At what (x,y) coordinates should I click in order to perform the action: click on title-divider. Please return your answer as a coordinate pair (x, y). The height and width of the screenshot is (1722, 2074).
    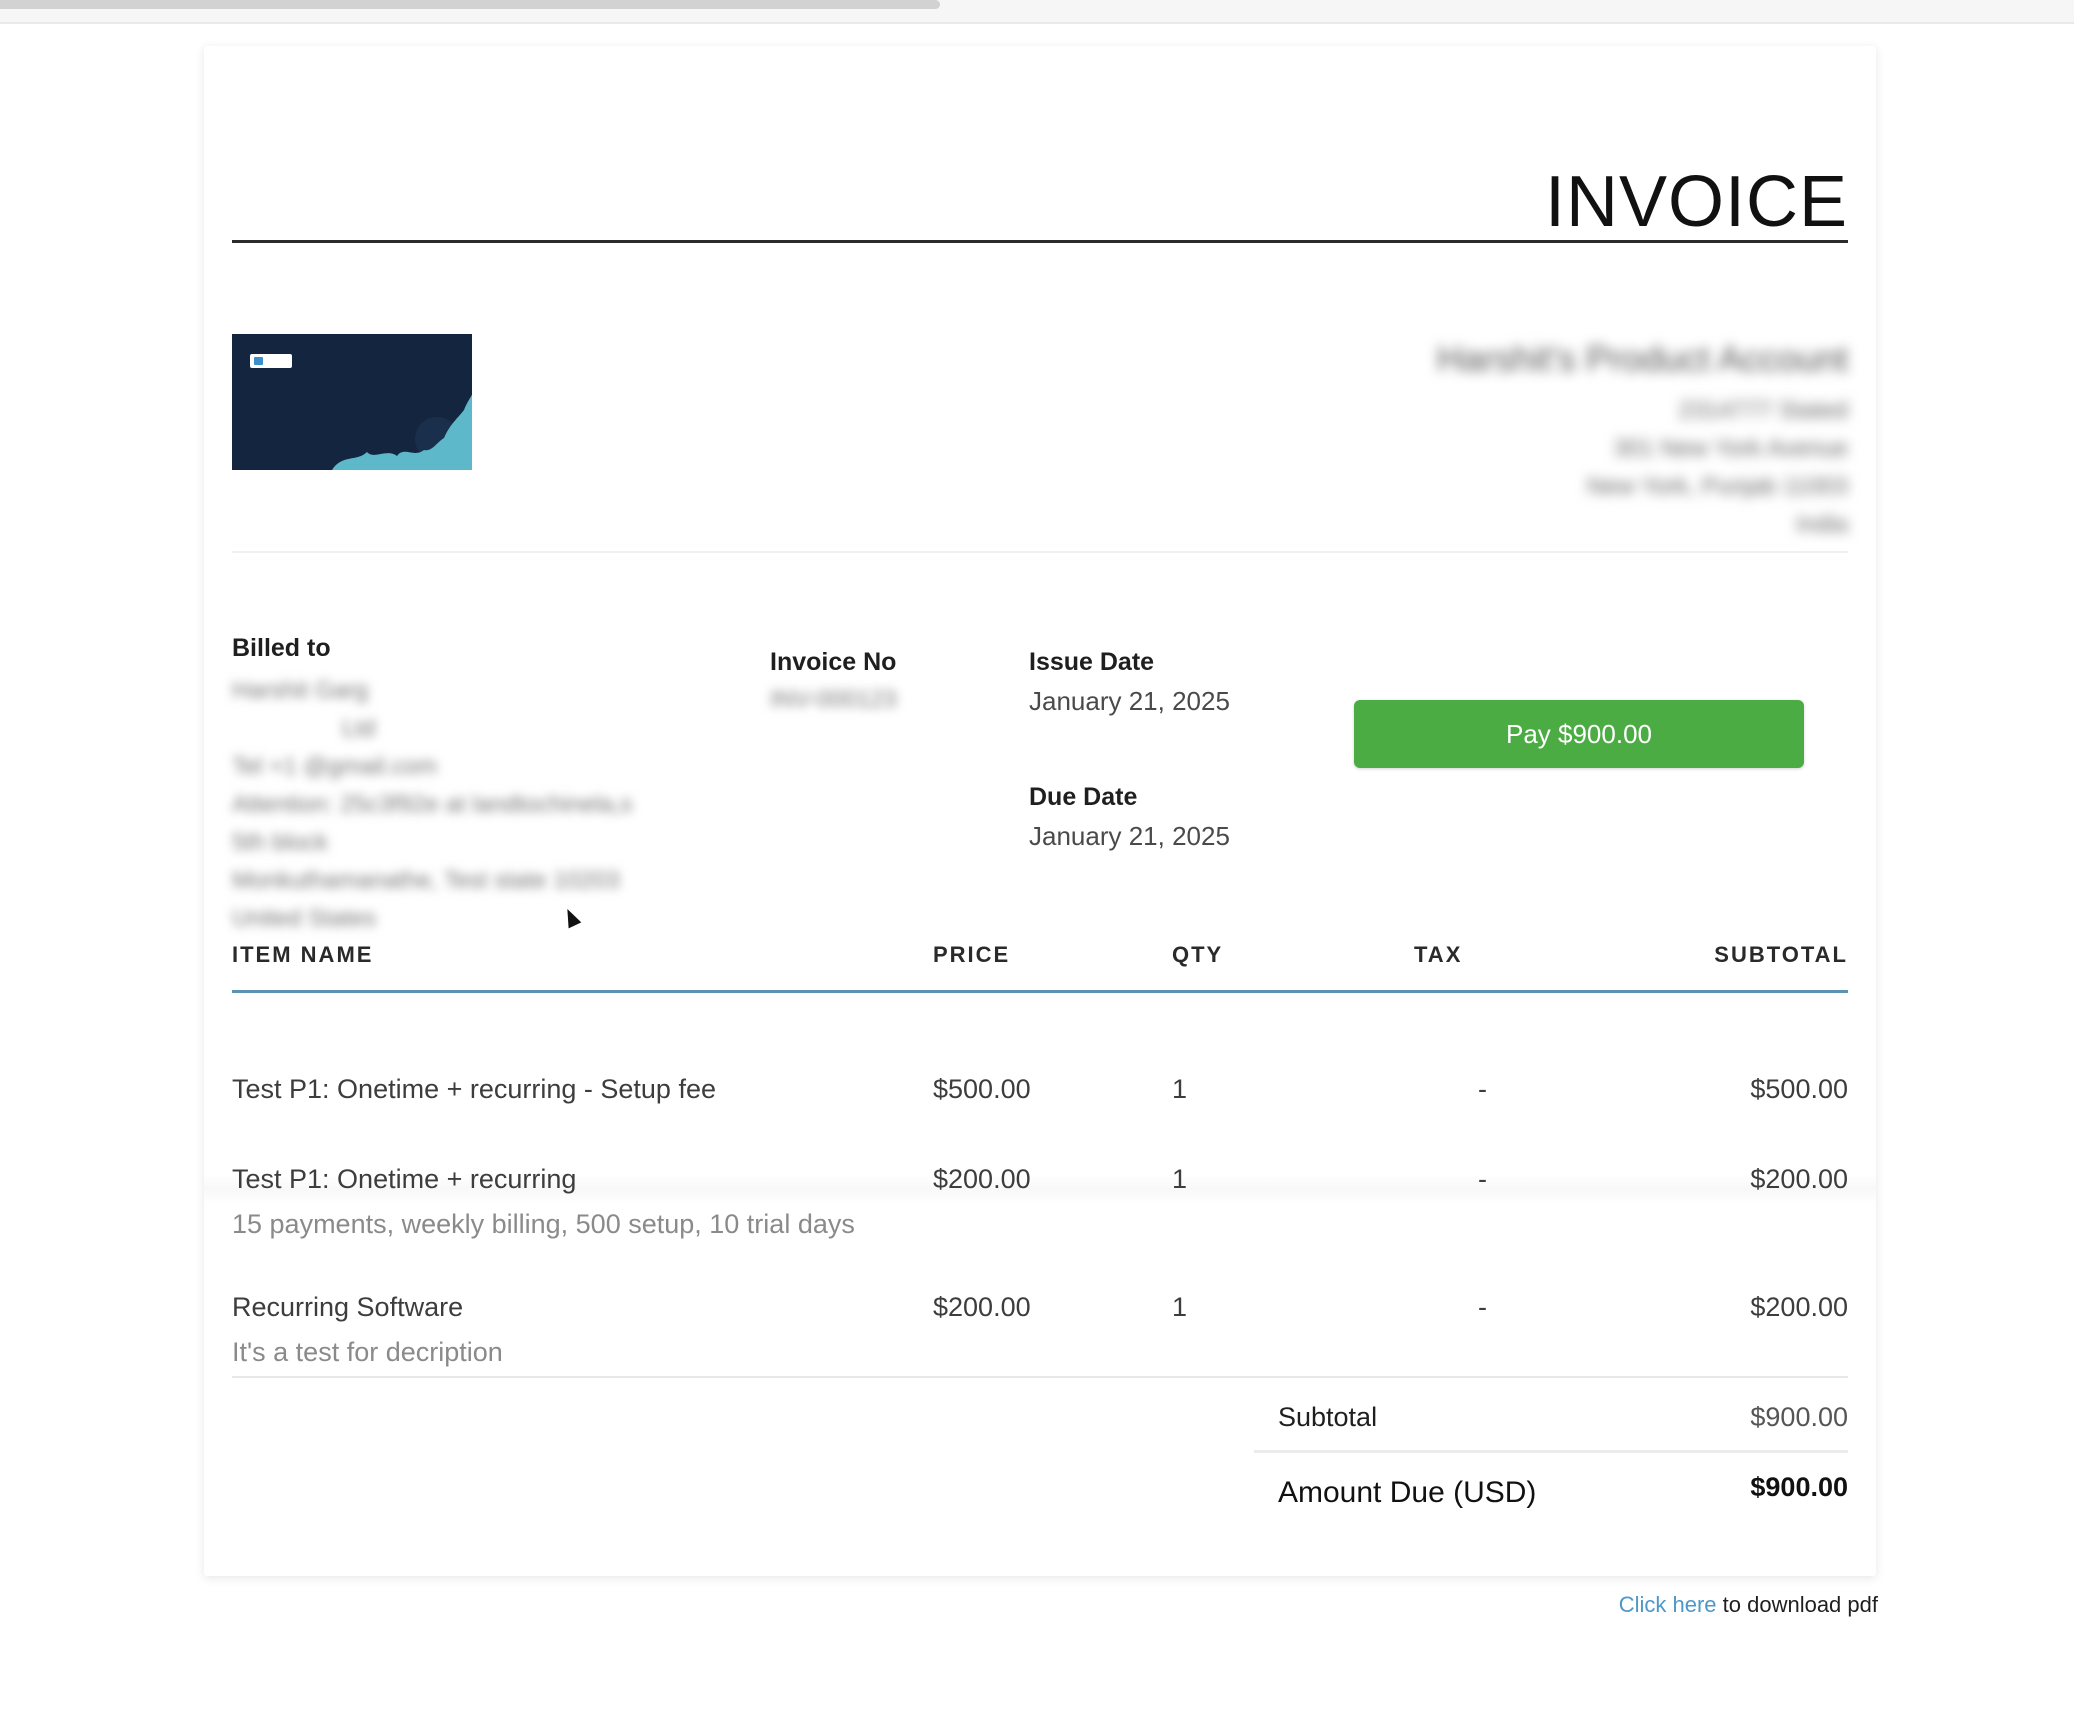
    Looking at the image, I should click on (1040, 241).